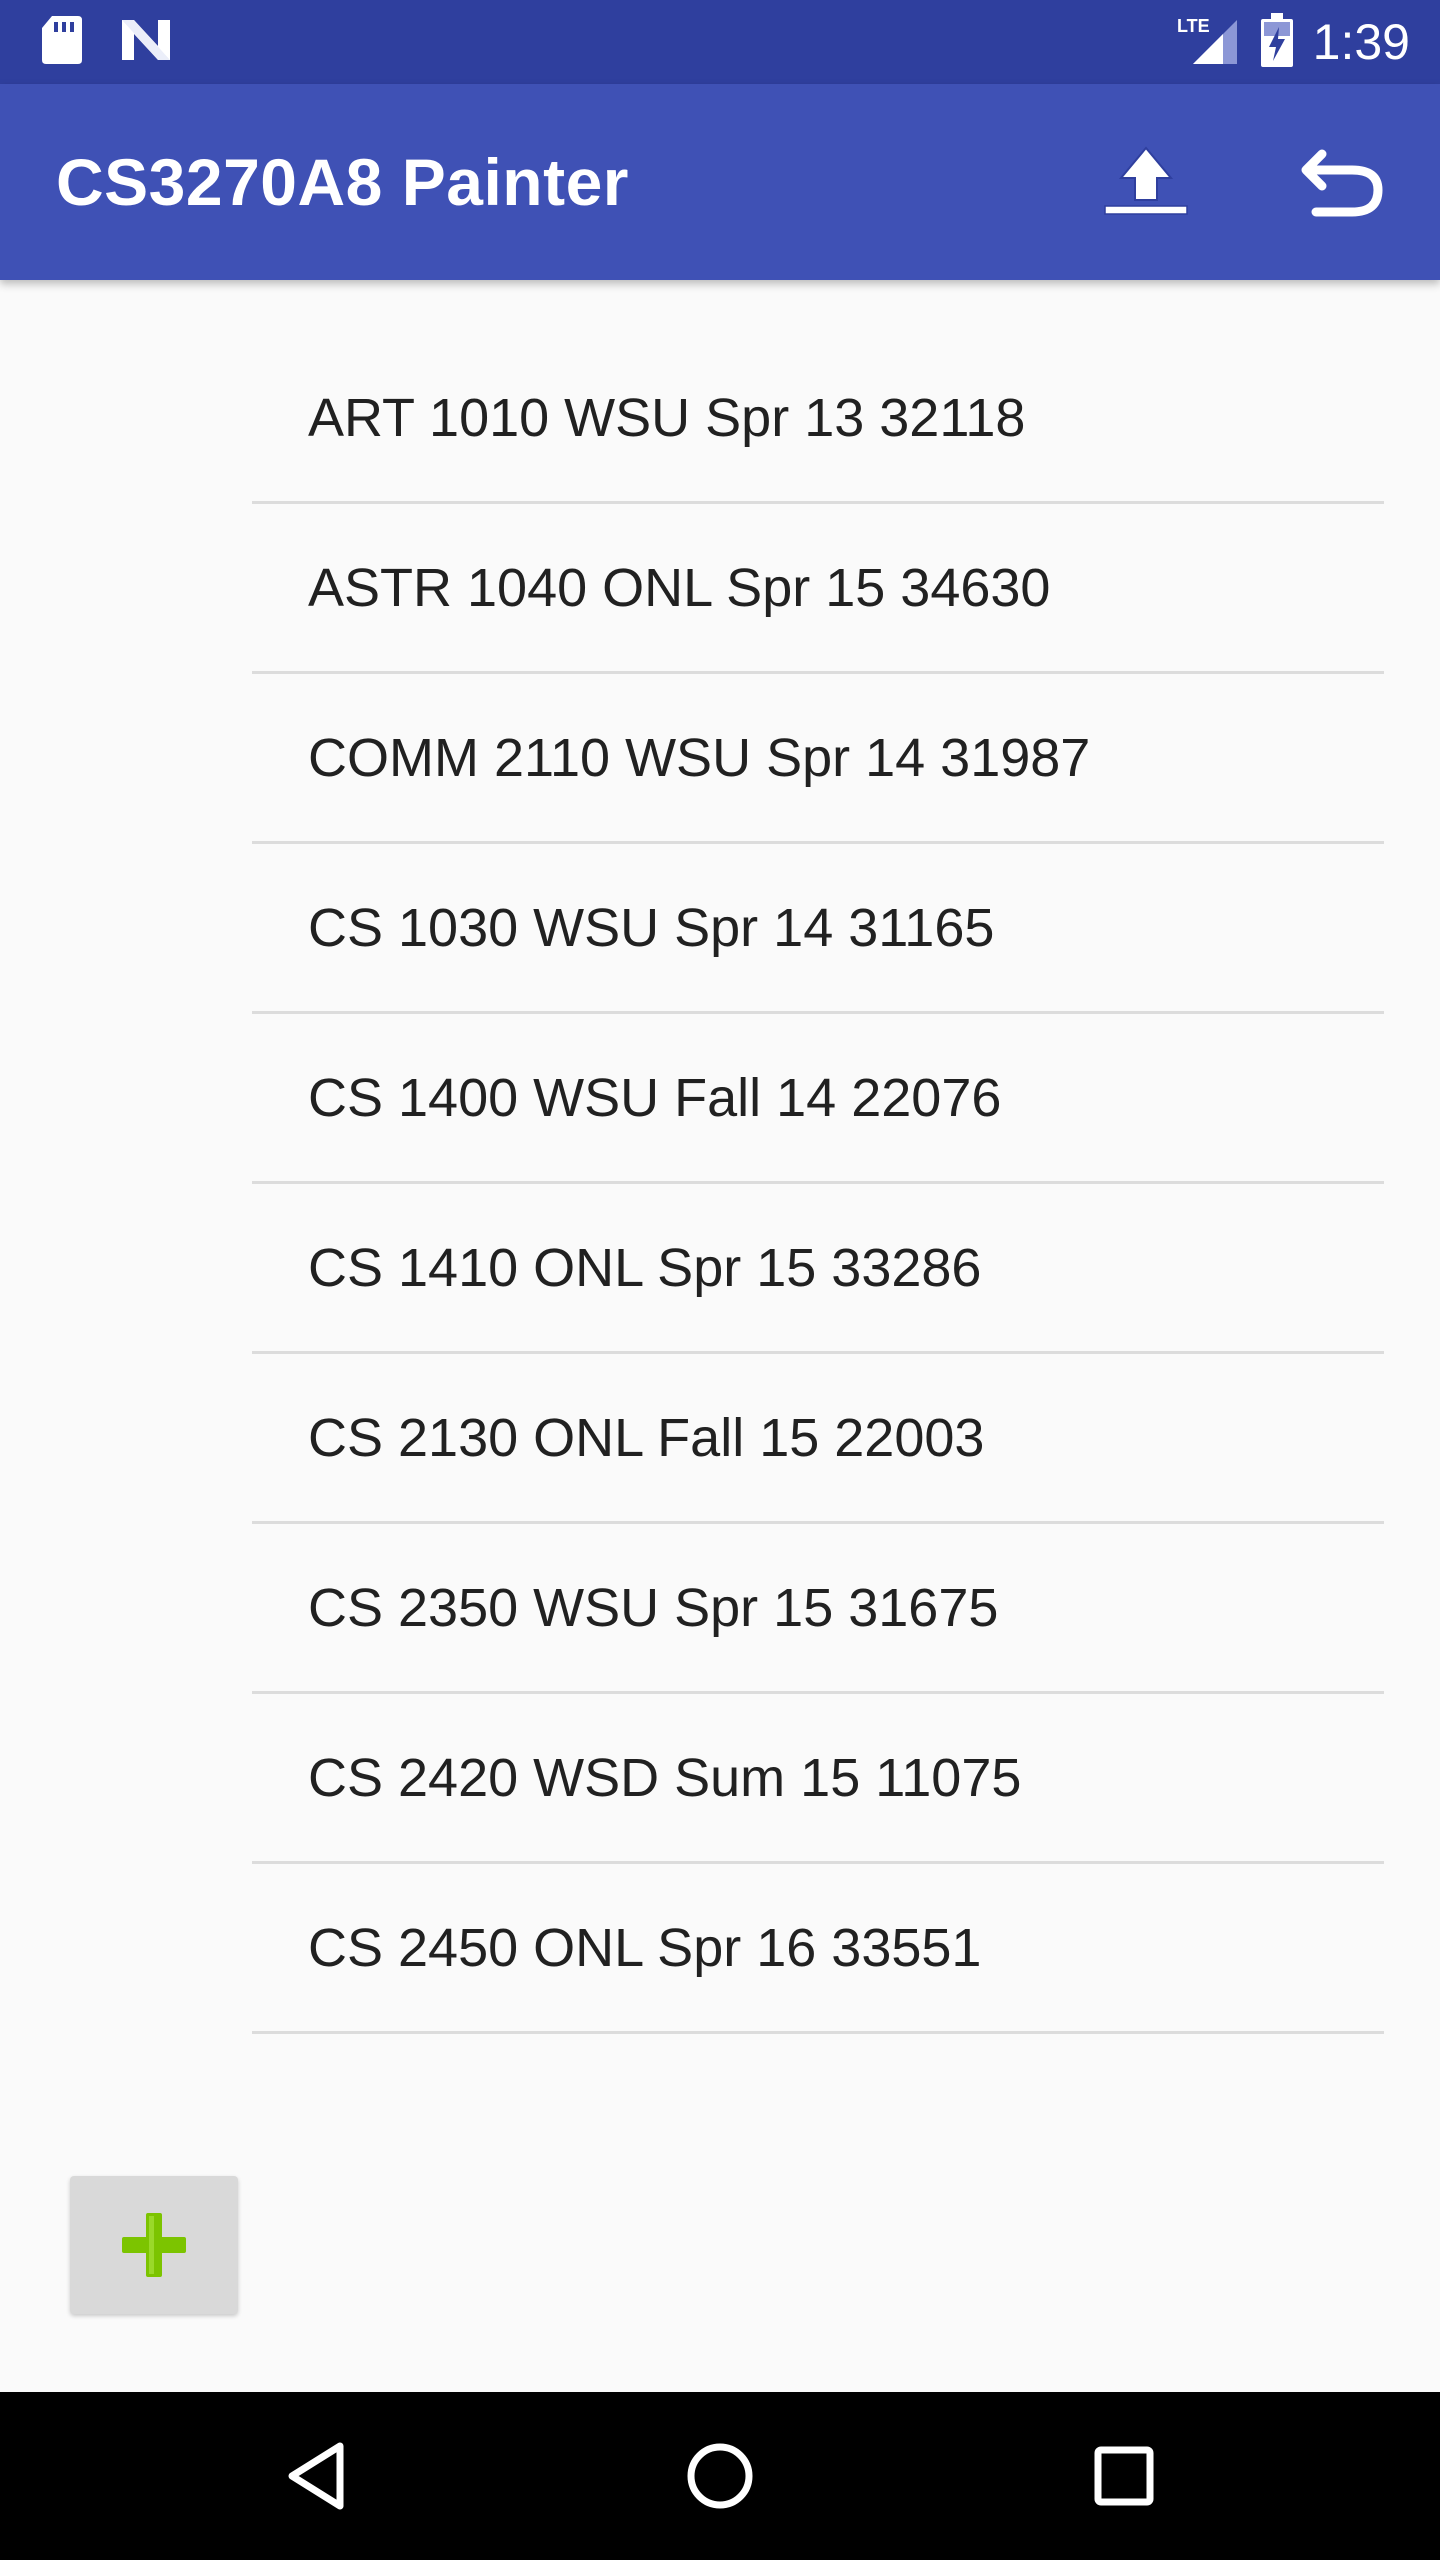  I want to click on app-bar: CS3270A8 Painter, so click(720, 182).